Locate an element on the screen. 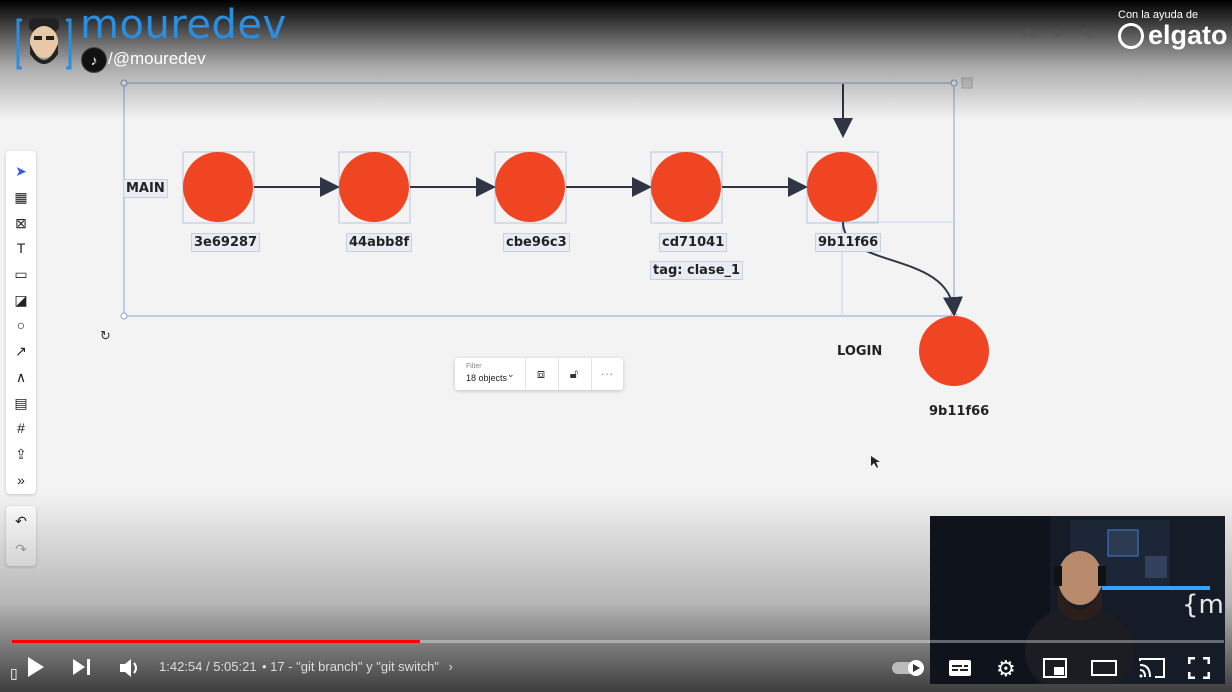  autoplay-toggle is located at coordinates (910, 670).